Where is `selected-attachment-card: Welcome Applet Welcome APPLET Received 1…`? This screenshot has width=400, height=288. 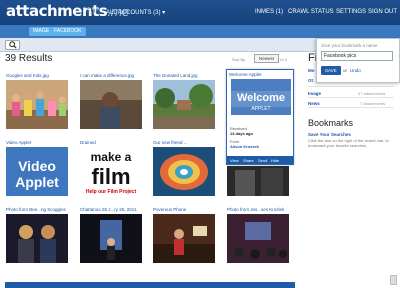 selected-attachment-card: Welcome Applet Welcome APPLET Received 1… is located at coordinates (260, 117).